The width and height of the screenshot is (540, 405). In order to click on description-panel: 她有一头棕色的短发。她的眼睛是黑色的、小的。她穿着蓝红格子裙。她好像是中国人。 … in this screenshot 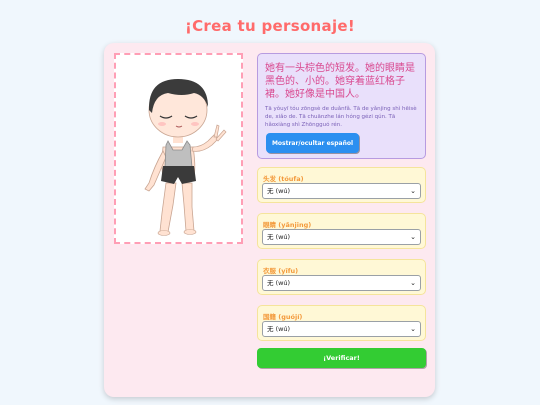, I will do `click(341, 106)`.